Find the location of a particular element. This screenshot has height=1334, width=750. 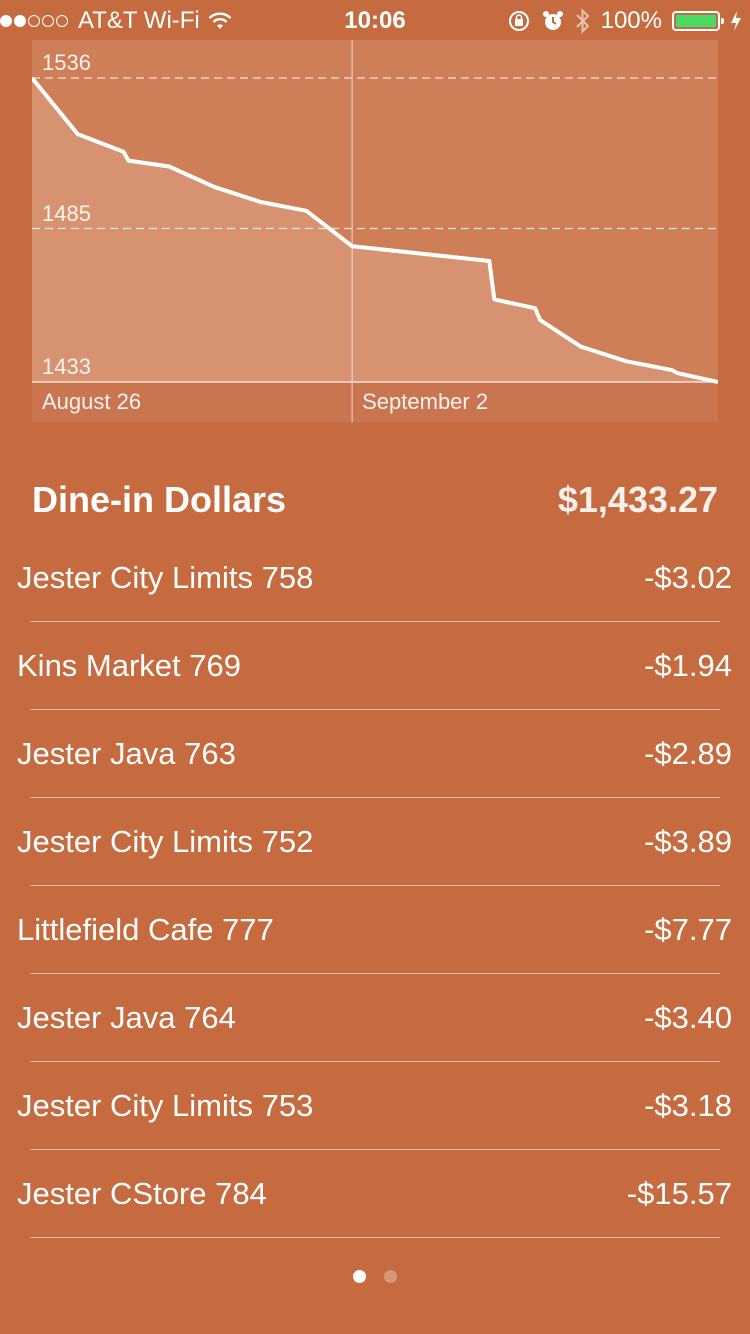

transaction-amount: -$2.89 is located at coordinates (688, 753).